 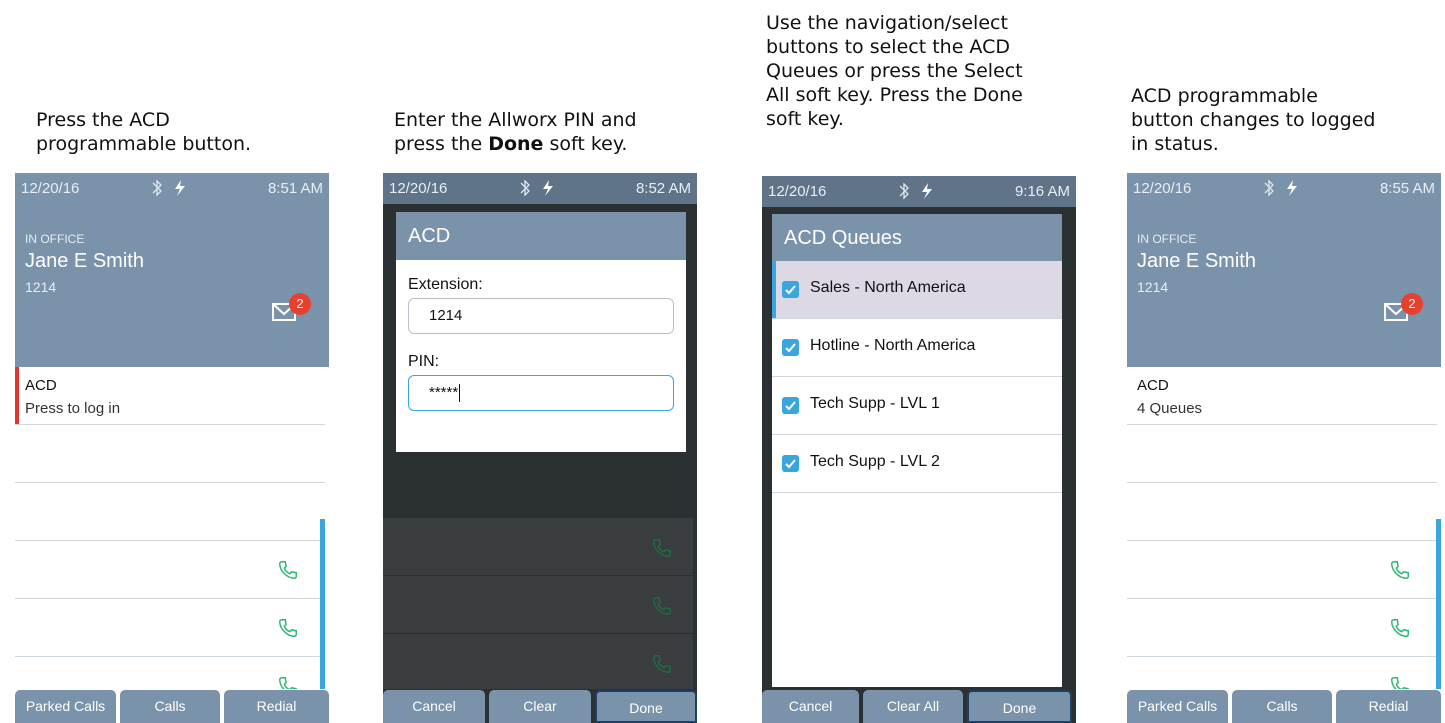 I want to click on caption-line: buttons to select the ACD, so click(x=888, y=47).